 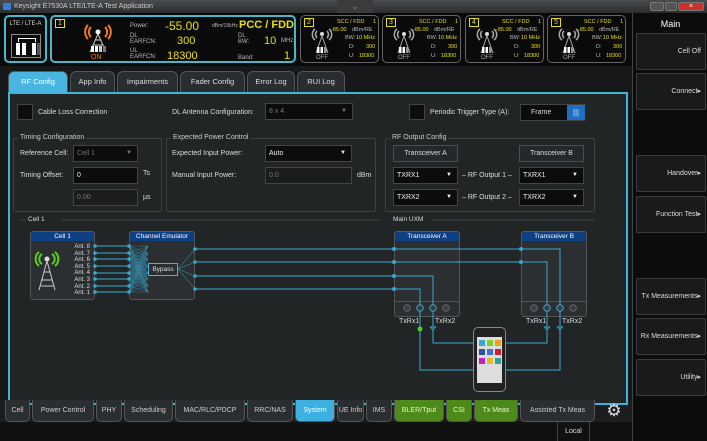 What do you see at coordinates (671, 173) in the screenshot?
I see `handover-button: Handover▸` at bounding box center [671, 173].